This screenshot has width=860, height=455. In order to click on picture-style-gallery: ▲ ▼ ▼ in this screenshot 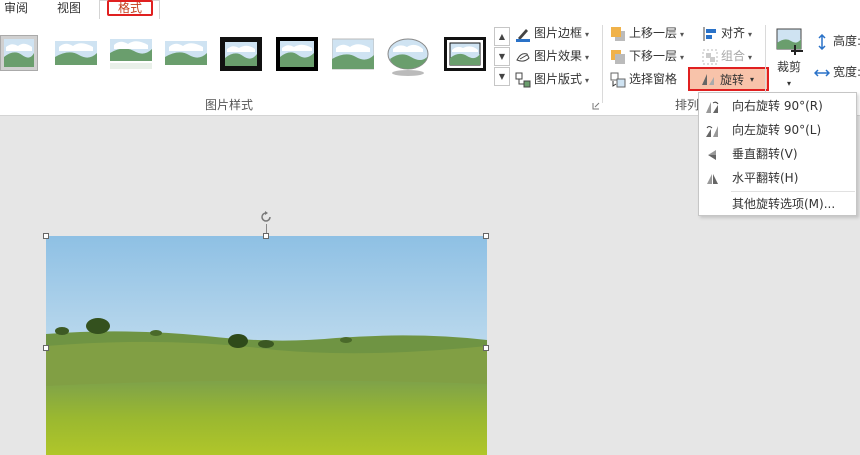, I will do `click(255, 55)`.